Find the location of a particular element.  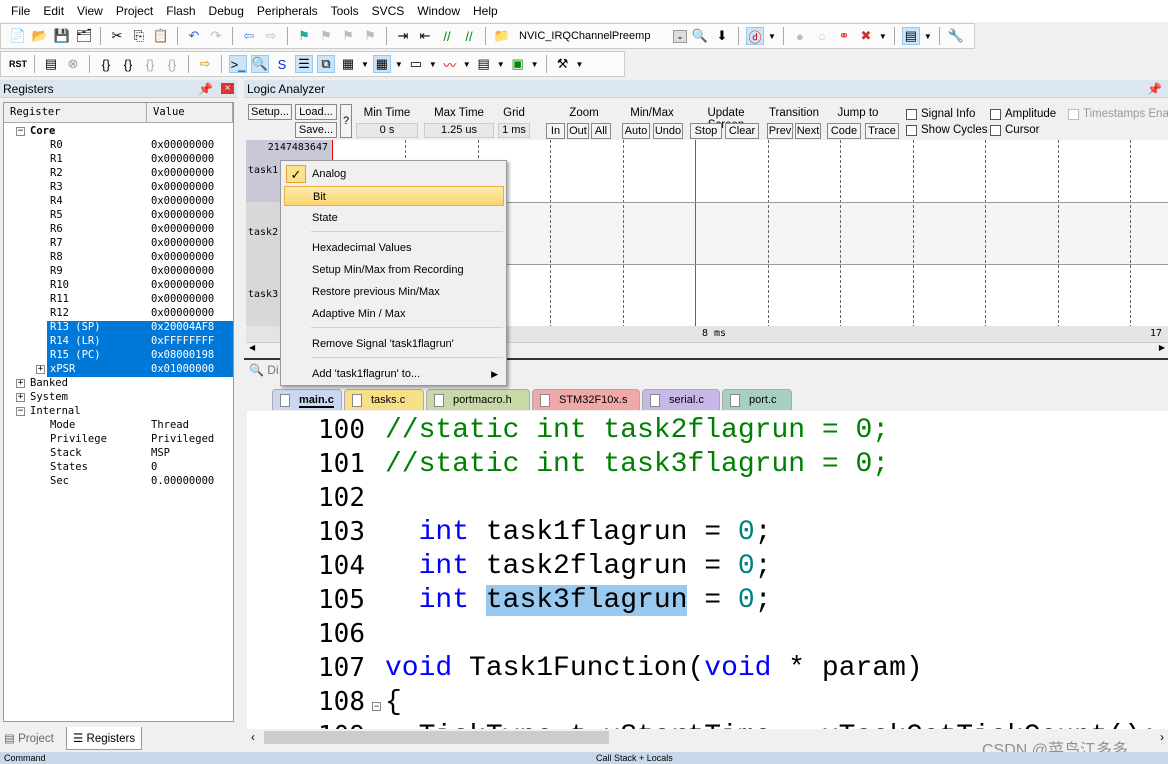

registers-window-icon: ☰ is located at coordinates (304, 64).